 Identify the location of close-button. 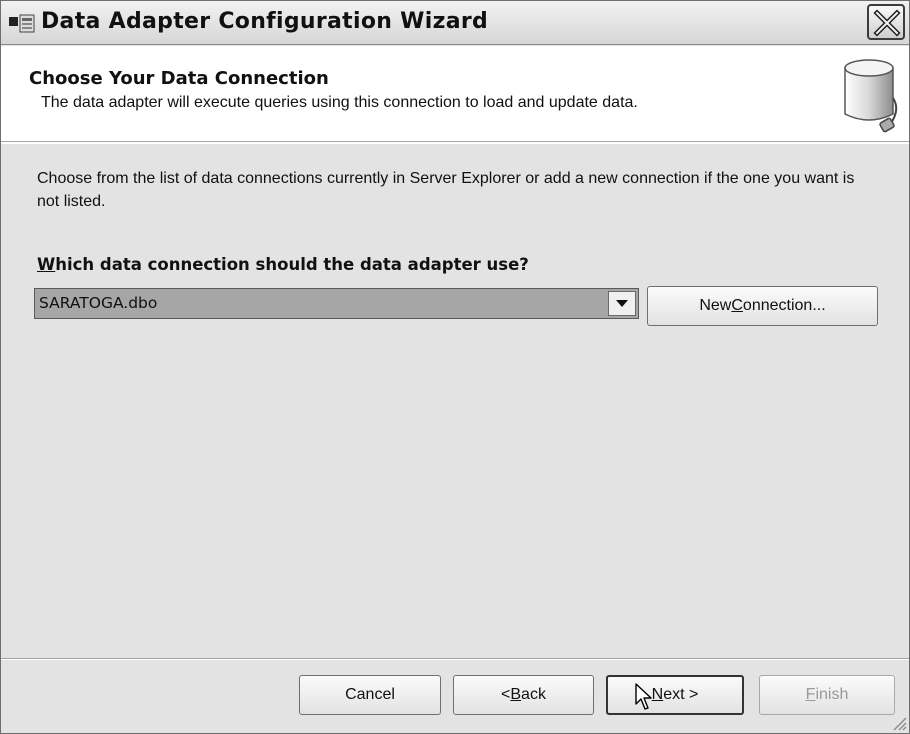
(886, 22).